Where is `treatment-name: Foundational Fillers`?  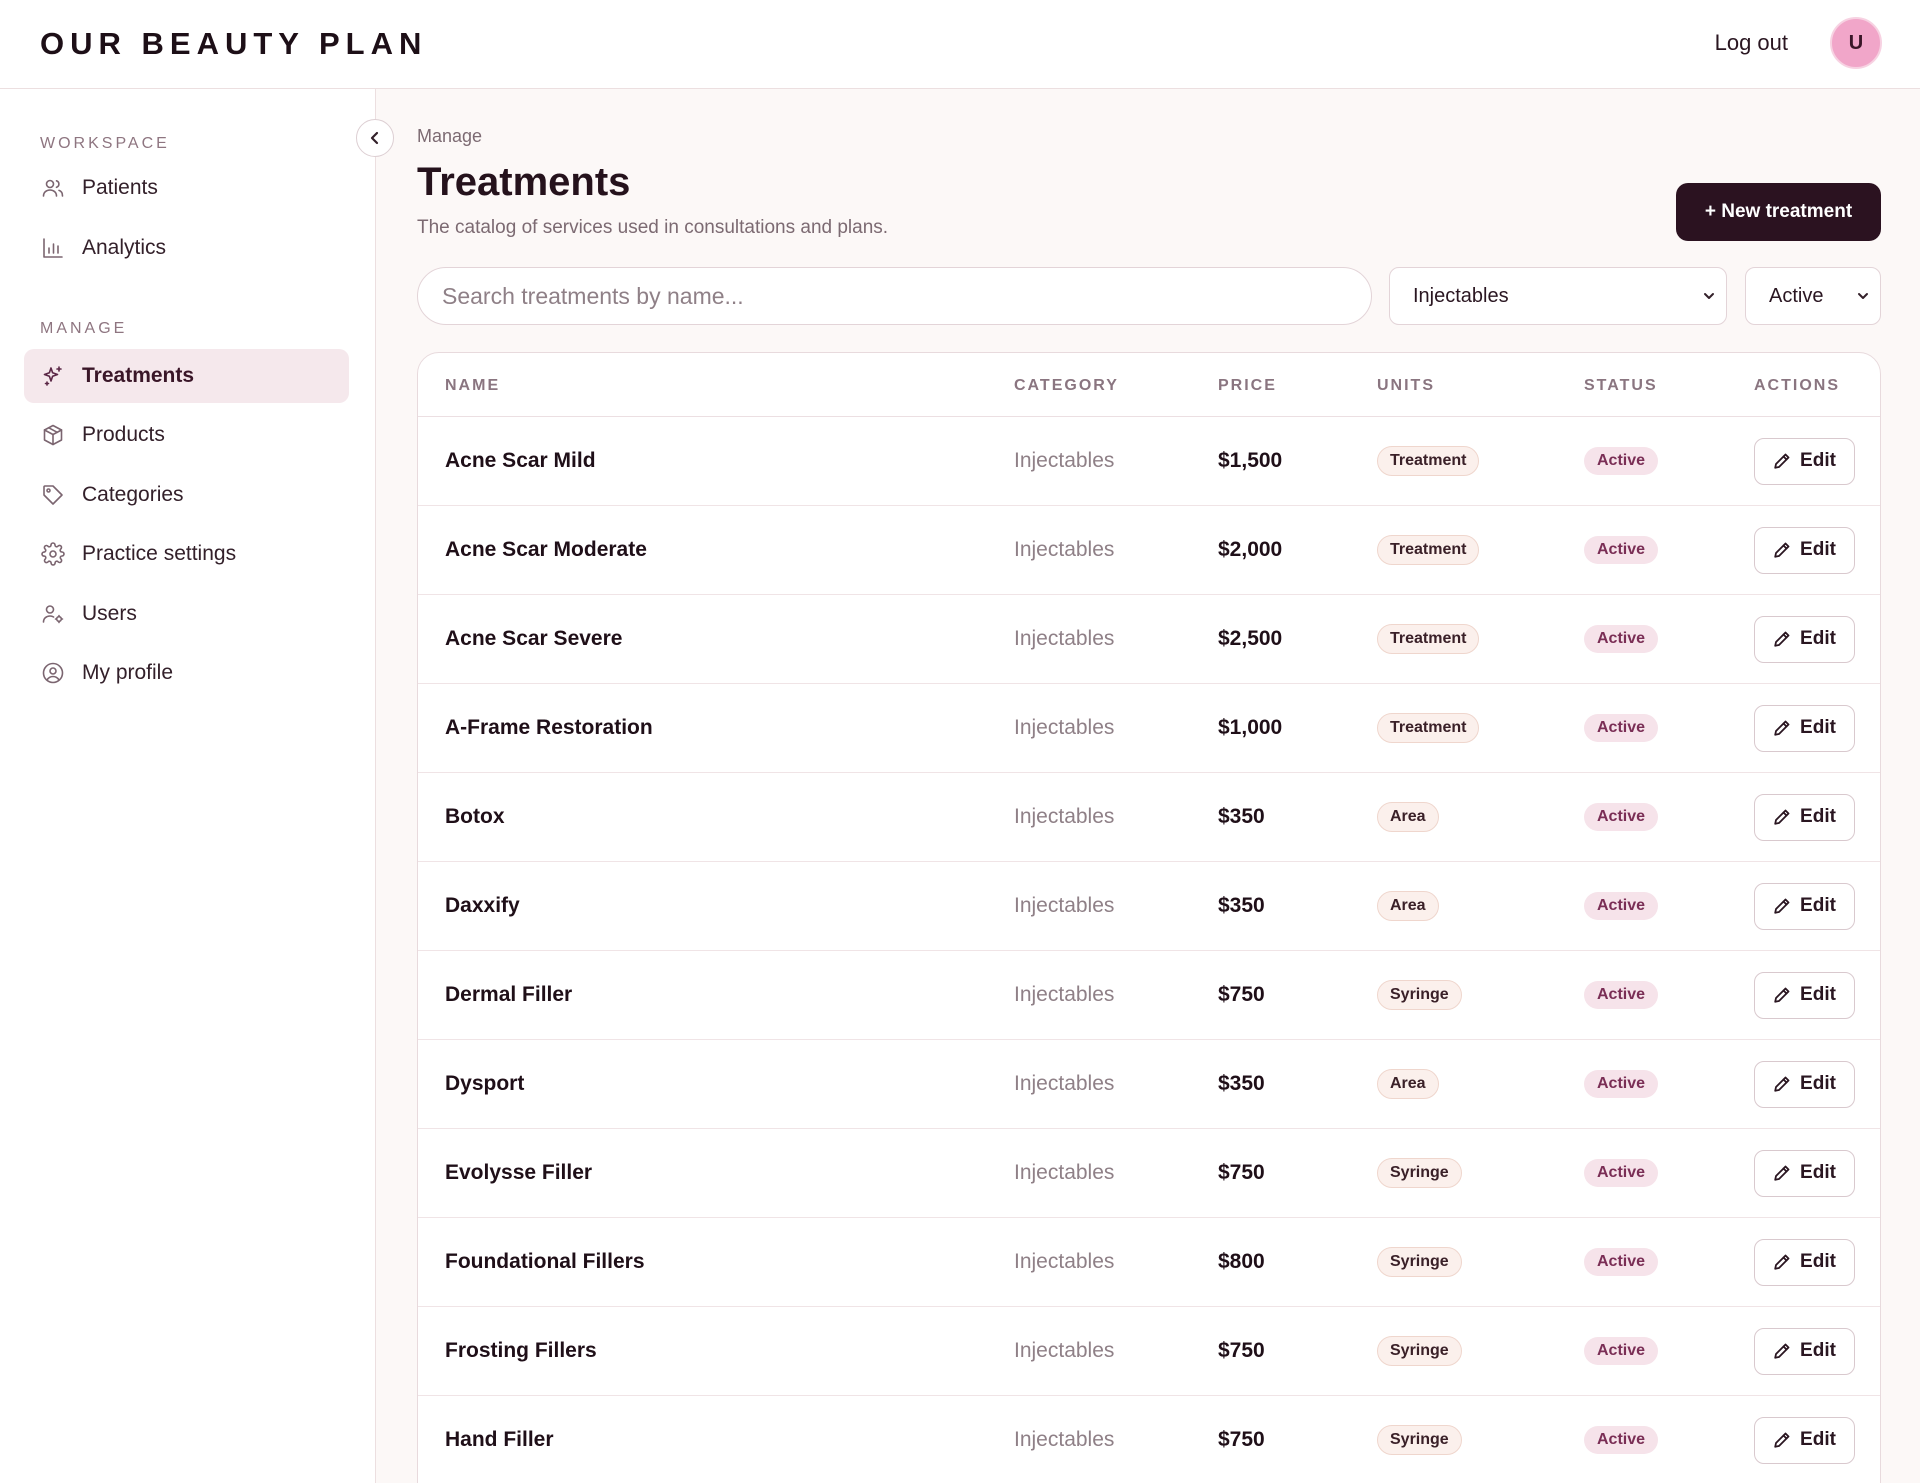 treatment-name: Foundational Fillers is located at coordinates (545, 1261).